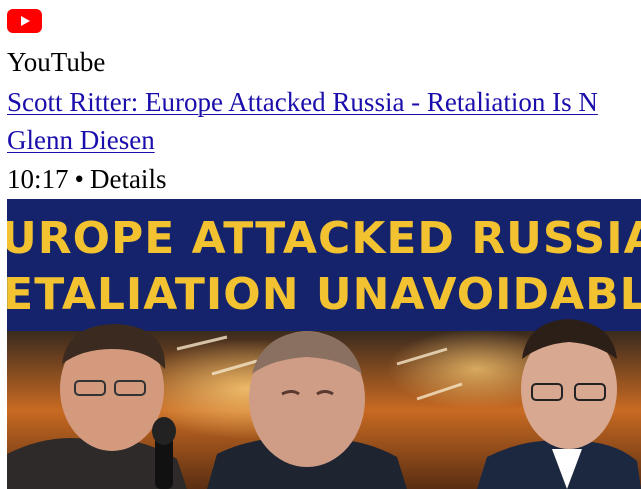 The width and height of the screenshot is (641, 489). What do you see at coordinates (56, 62) in the screenshot?
I see `source-label: YouTube` at bounding box center [56, 62].